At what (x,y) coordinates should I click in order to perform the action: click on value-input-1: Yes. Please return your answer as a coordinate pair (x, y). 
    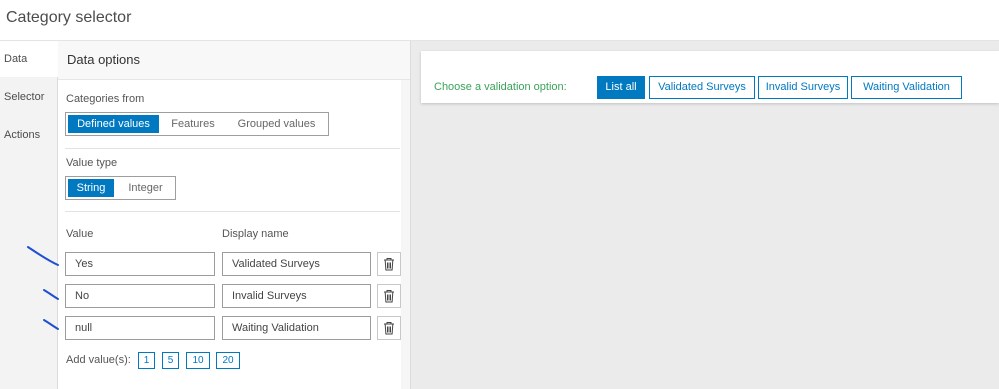
    Looking at the image, I should click on (140, 264).